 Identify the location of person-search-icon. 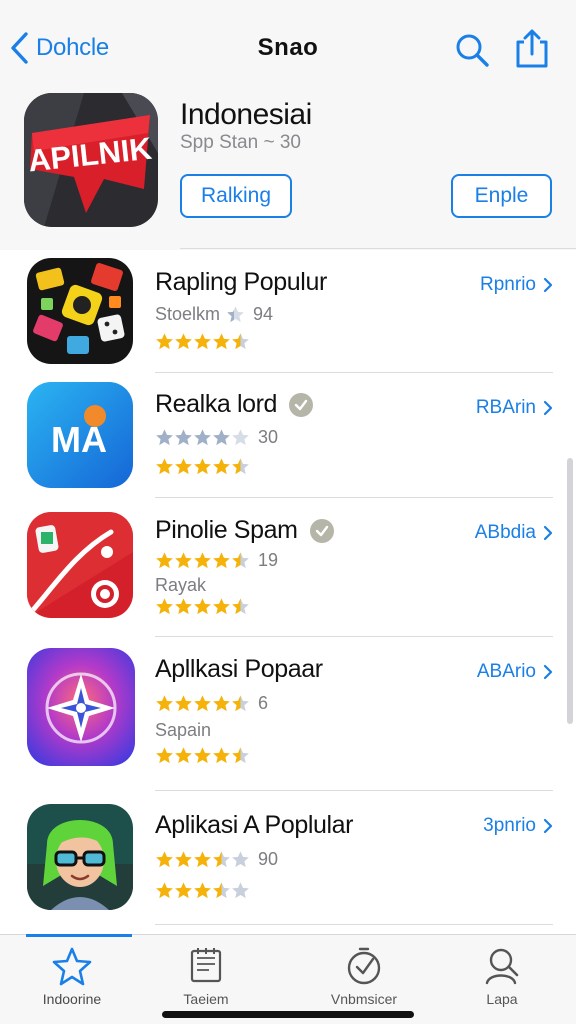
(502, 966).